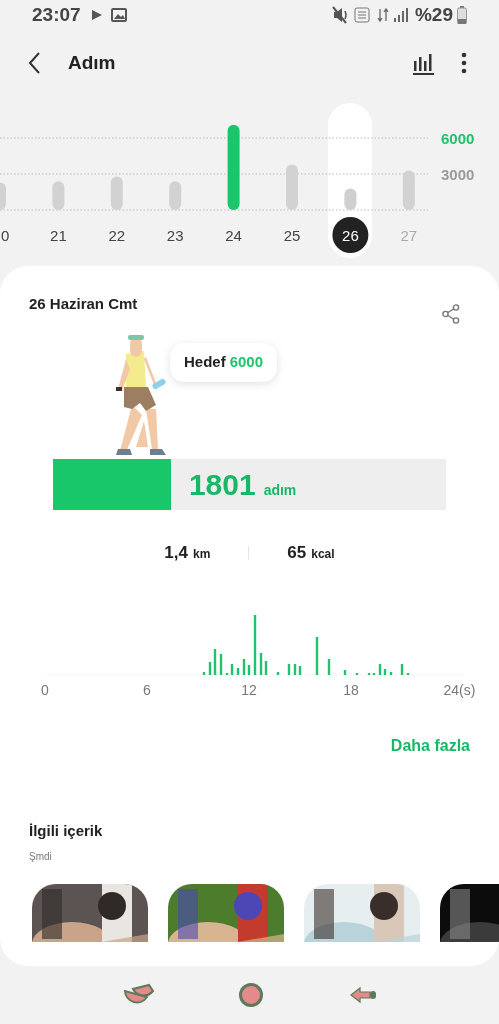 The image size is (499, 1024). What do you see at coordinates (351, 690) in the screenshot?
I see `axis-label: 18` at bounding box center [351, 690].